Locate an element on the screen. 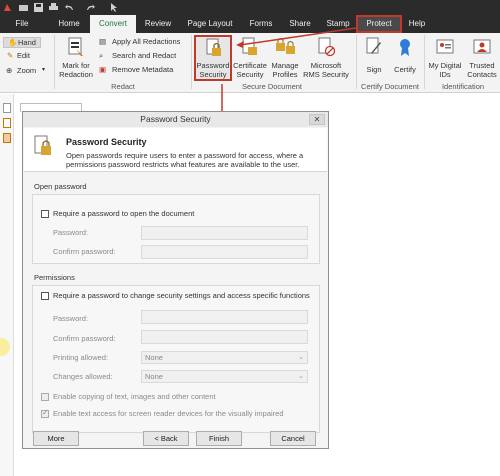  open-confirm-password-label: Confirm password: is located at coordinates (84, 251).